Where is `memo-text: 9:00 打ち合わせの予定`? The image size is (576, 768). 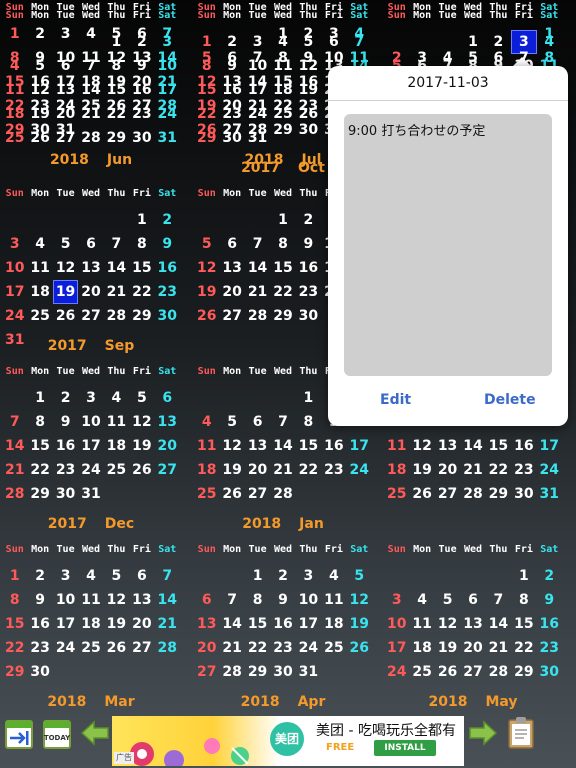 memo-text: 9:00 打ち合わせの予定 is located at coordinates (448, 245).